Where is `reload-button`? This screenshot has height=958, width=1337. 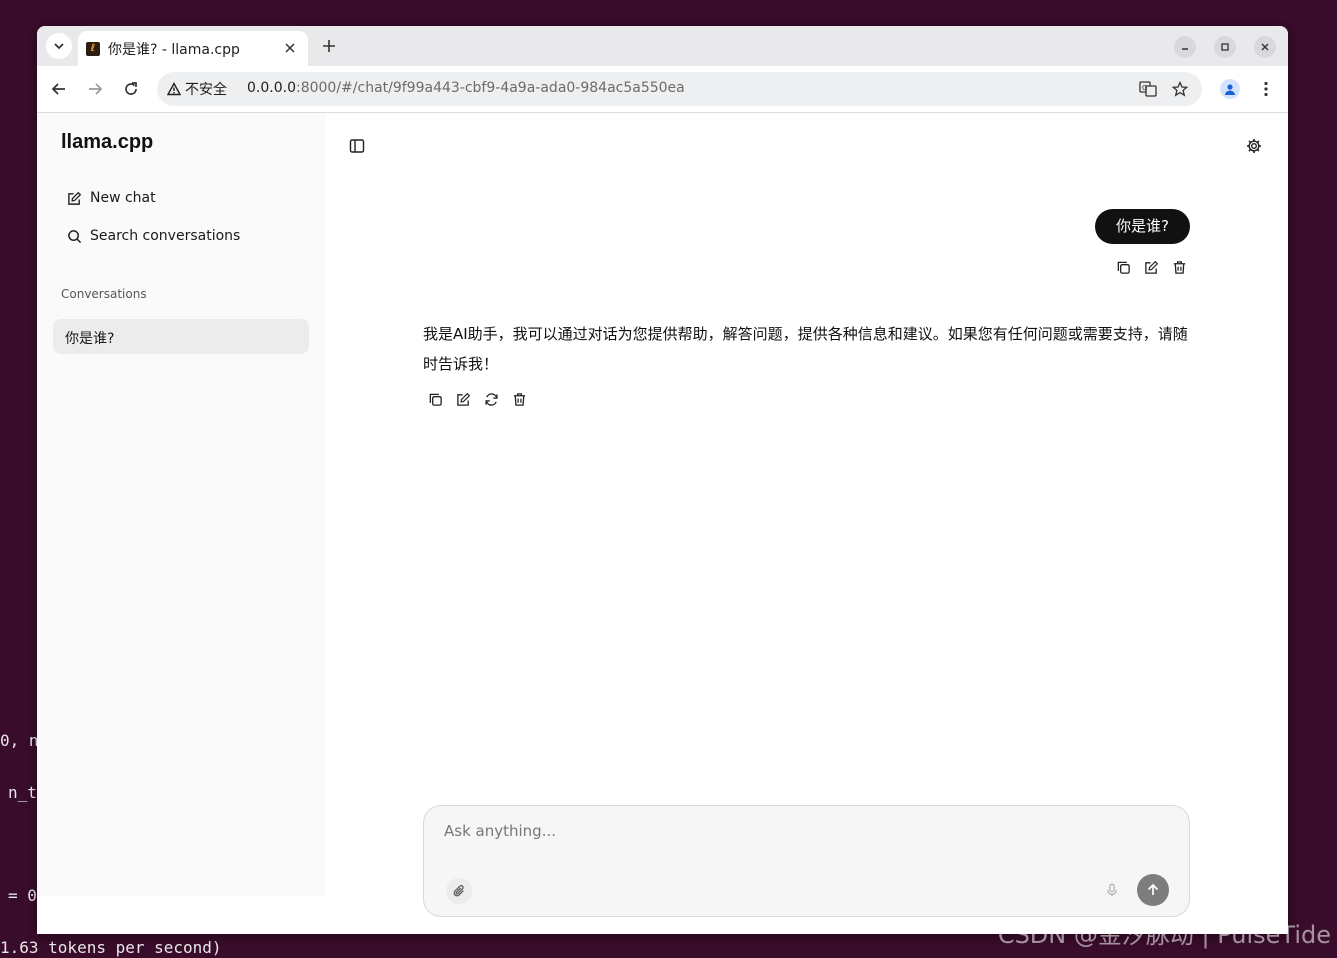
reload-button is located at coordinates (131, 89).